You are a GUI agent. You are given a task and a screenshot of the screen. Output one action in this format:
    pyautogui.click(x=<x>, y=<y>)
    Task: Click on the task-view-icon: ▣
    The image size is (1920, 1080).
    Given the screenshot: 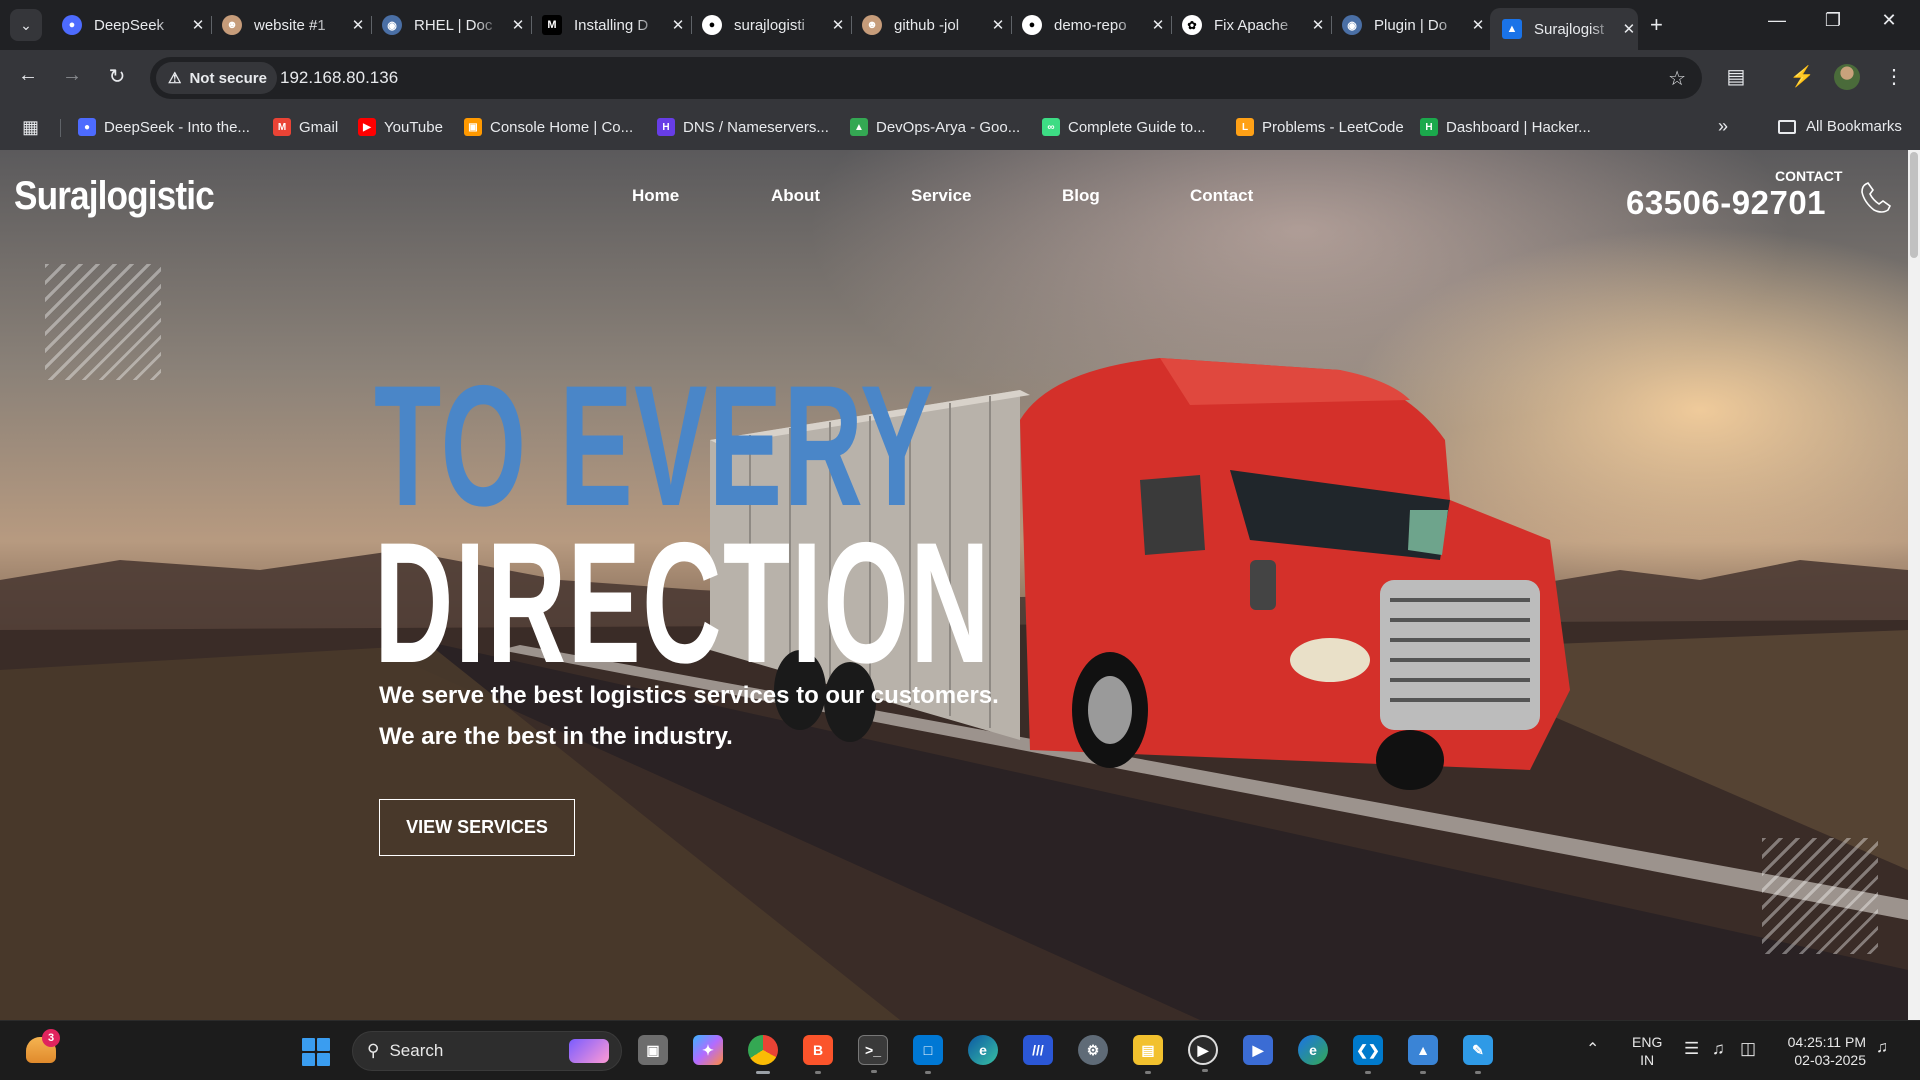 What is the action you would take?
    pyautogui.click(x=653, y=1050)
    